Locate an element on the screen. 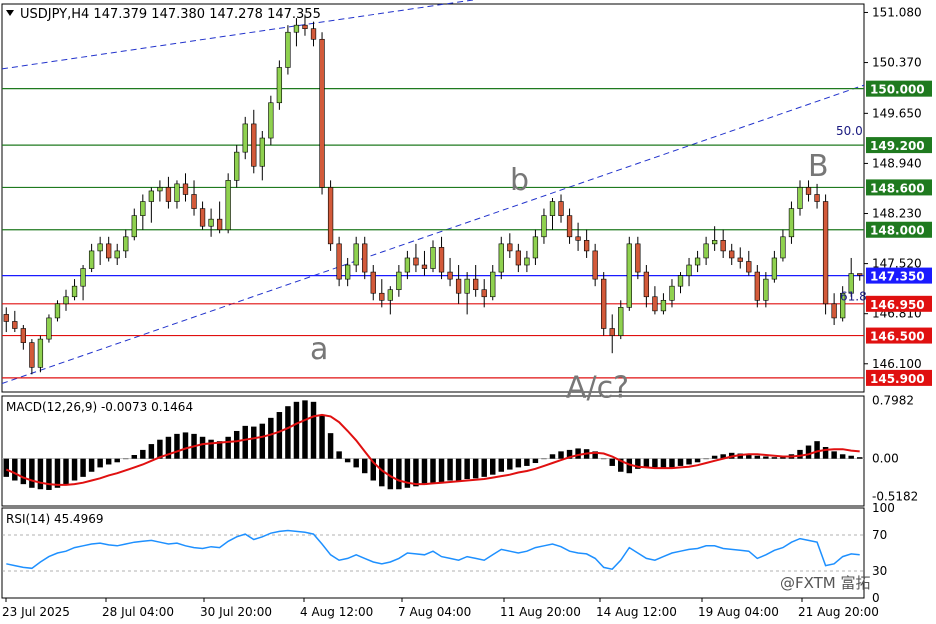  wave-label-a-c: A/c? is located at coordinates (597, 388).